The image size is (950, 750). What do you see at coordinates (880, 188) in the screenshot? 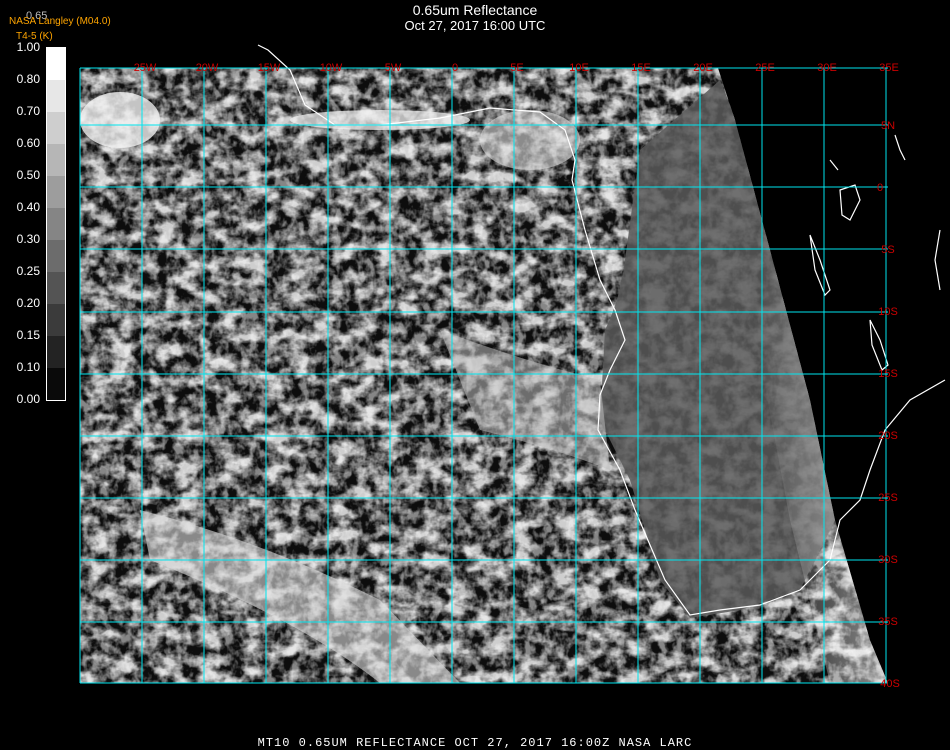
I see `latitude-label: 0` at bounding box center [880, 188].